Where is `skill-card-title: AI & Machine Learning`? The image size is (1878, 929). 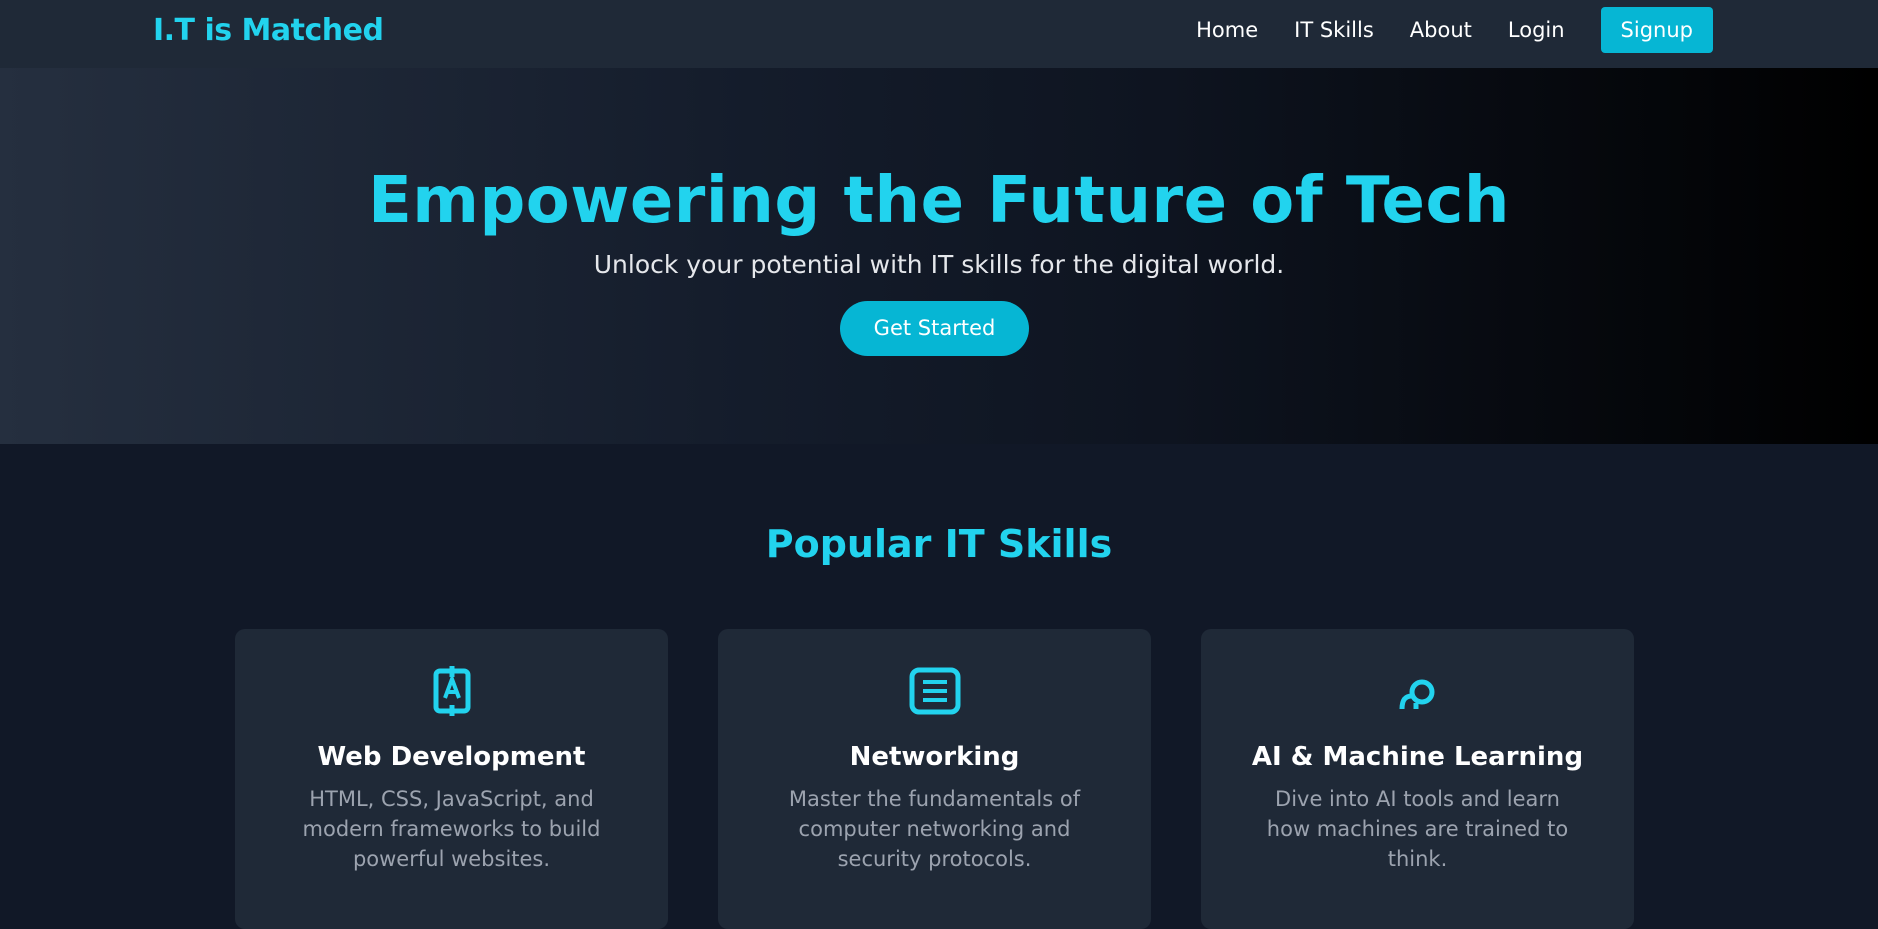
skill-card-title: AI & Machine Learning is located at coordinates (1417, 757).